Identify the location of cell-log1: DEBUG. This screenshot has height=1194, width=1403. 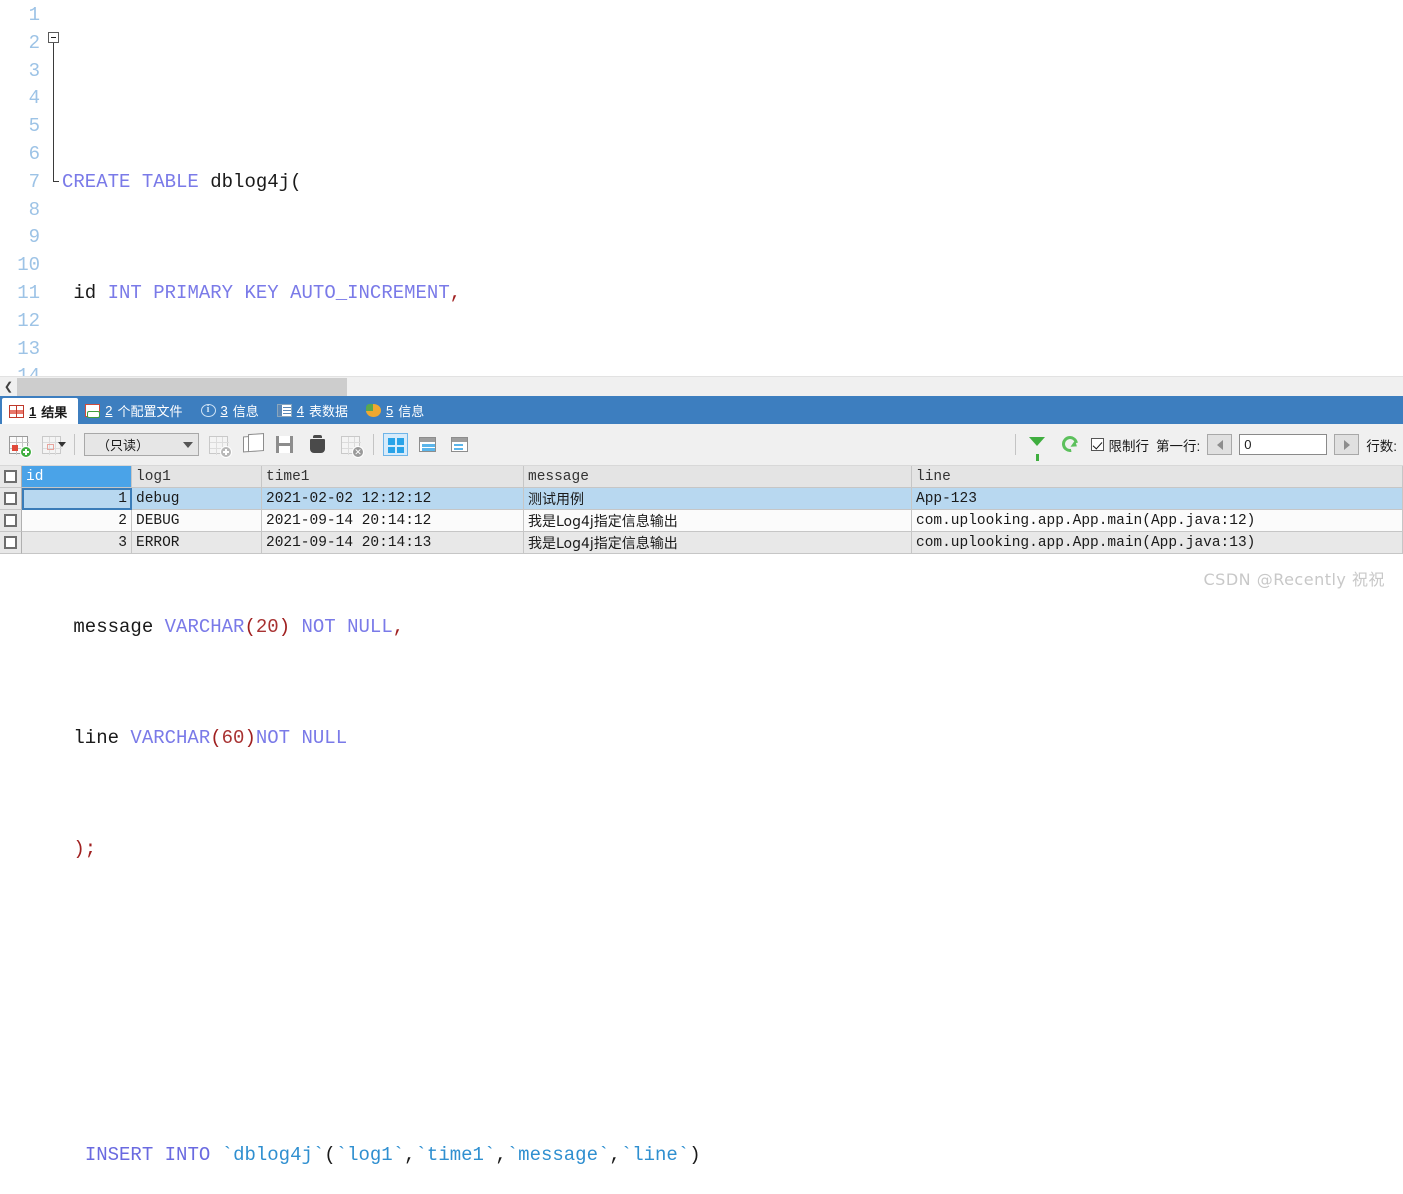
(197, 521).